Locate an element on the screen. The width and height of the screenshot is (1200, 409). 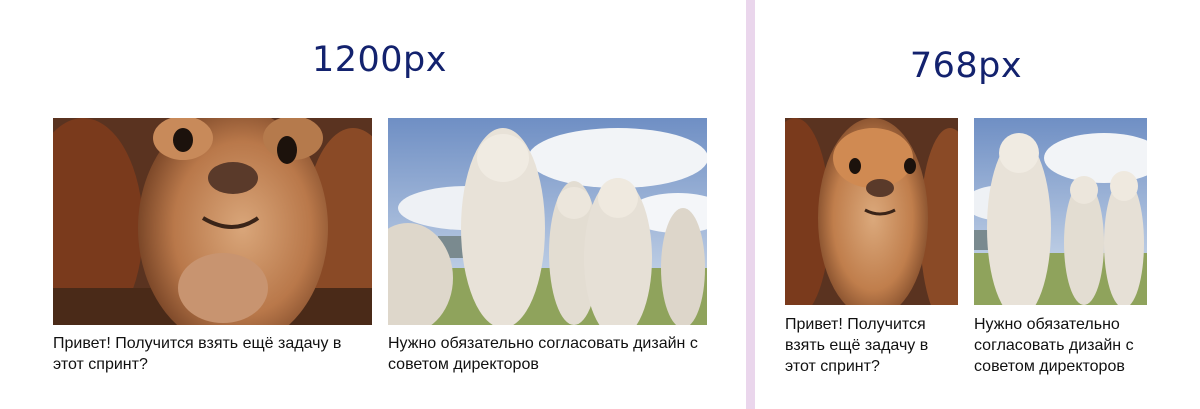
breakpoint-heading-desktop: 1200px is located at coordinates (379, 60).